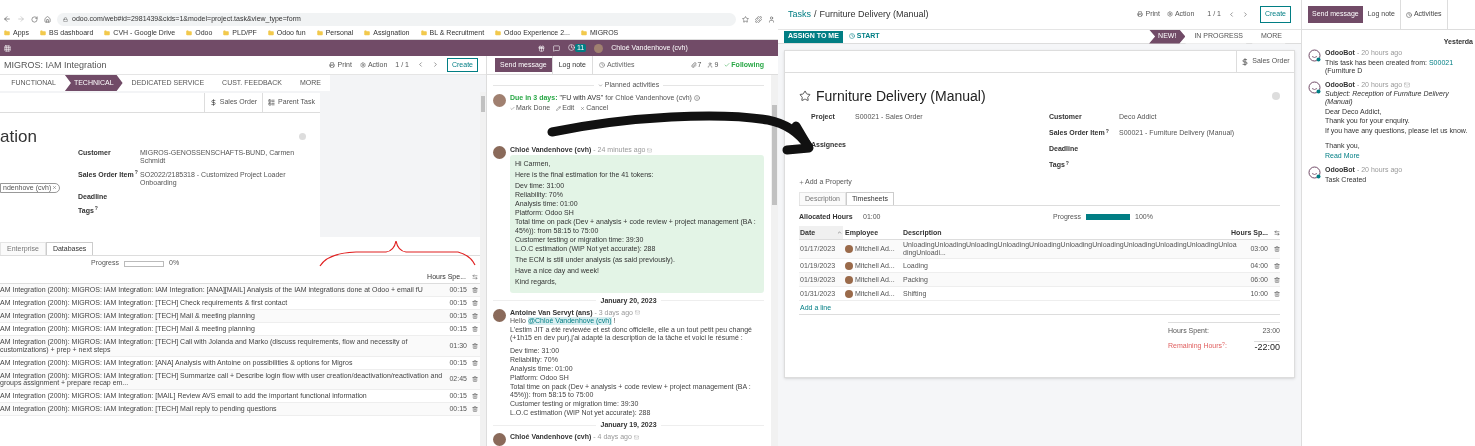  Describe the element at coordinates (799, 14) in the screenshot. I see `breadcrumb-link: Tasks` at that location.